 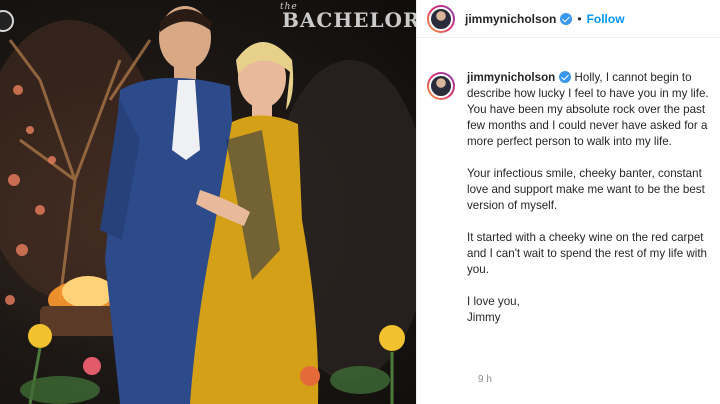 What do you see at coordinates (493, 301) in the screenshot?
I see `signoff-line-1: I love you,` at bounding box center [493, 301].